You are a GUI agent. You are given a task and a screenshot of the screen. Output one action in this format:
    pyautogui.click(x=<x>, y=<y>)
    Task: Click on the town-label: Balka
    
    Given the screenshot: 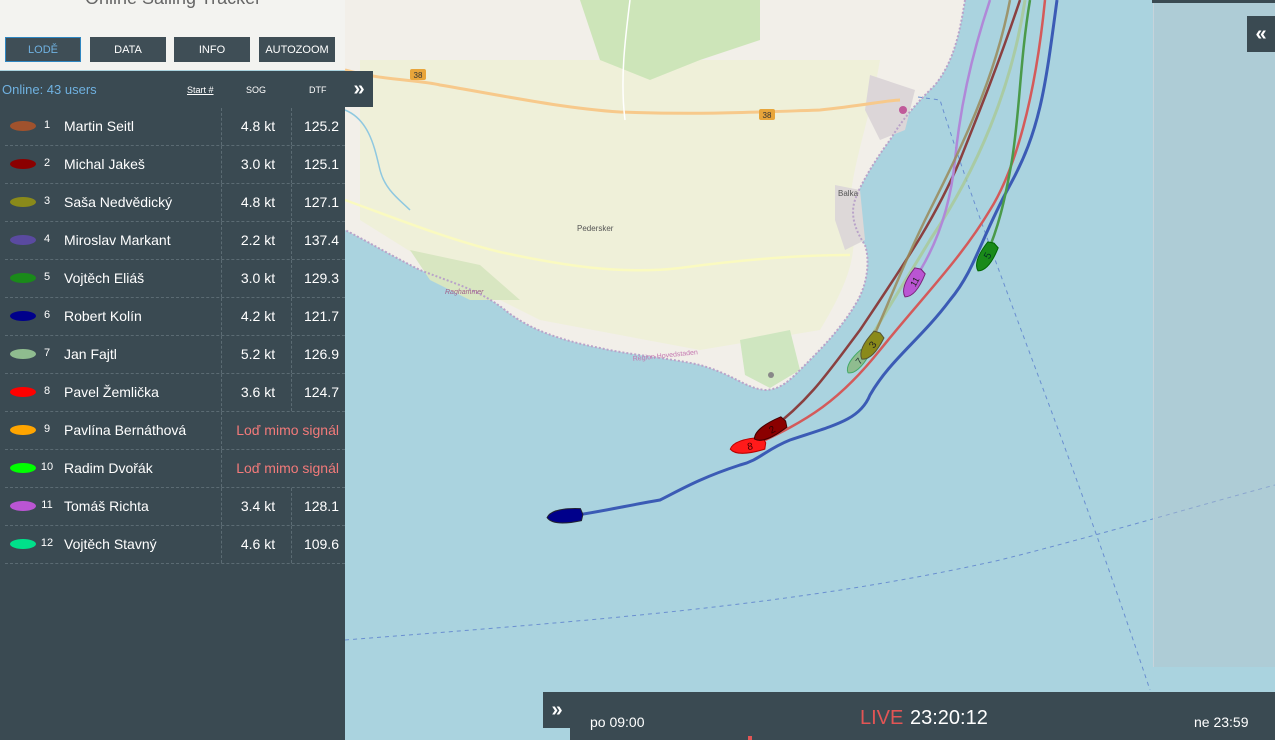 What is the action you would take?
    pyautogui.click(x=848, y=193)
    